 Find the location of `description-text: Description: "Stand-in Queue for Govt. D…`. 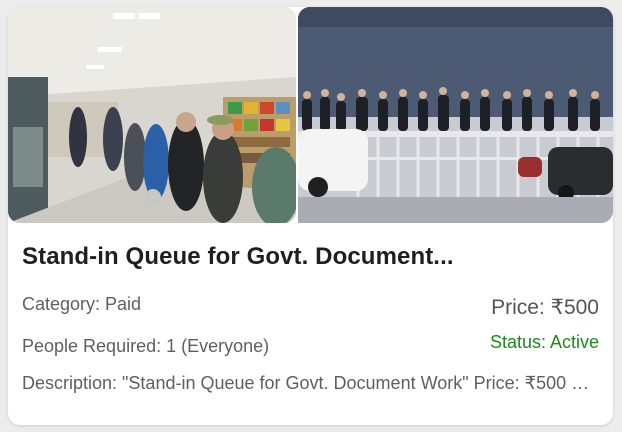

description-text: Description: "Stand-in Queue for Govt. D… is located at coordinates (310, 383).